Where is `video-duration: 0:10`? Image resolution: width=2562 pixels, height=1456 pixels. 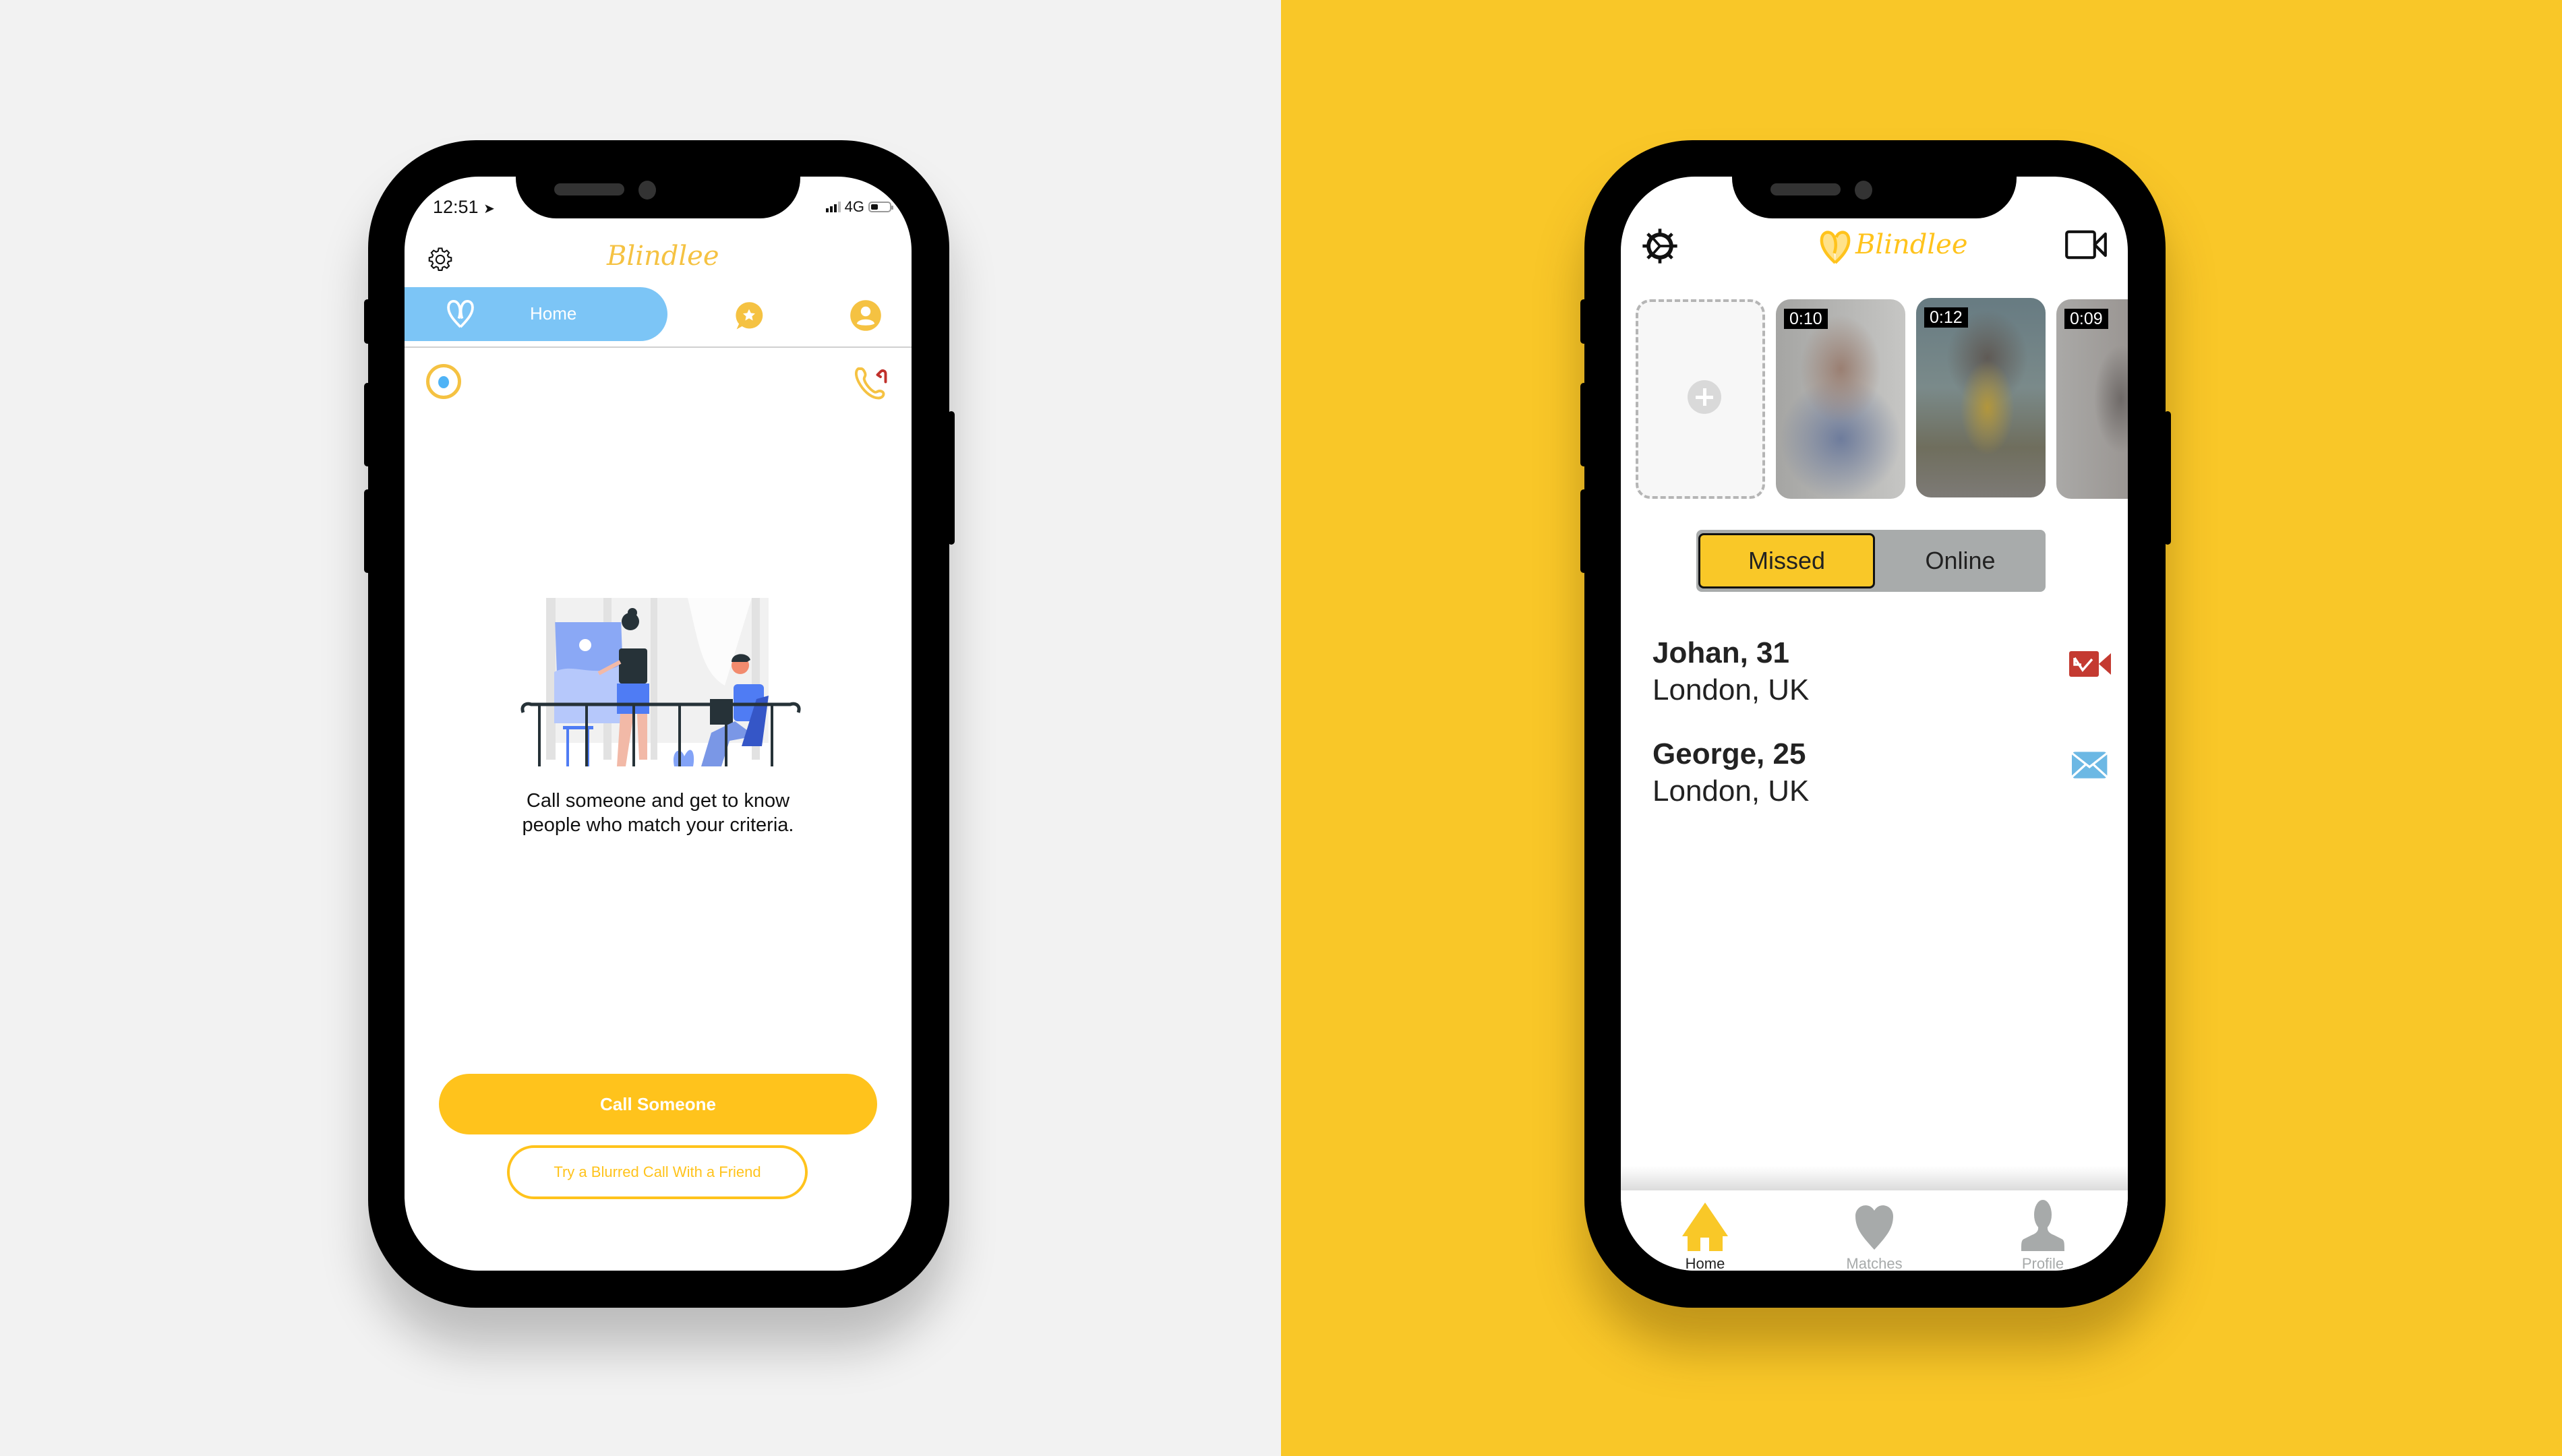 video-duration: 0:10 is located at coordinates (1806, 319).